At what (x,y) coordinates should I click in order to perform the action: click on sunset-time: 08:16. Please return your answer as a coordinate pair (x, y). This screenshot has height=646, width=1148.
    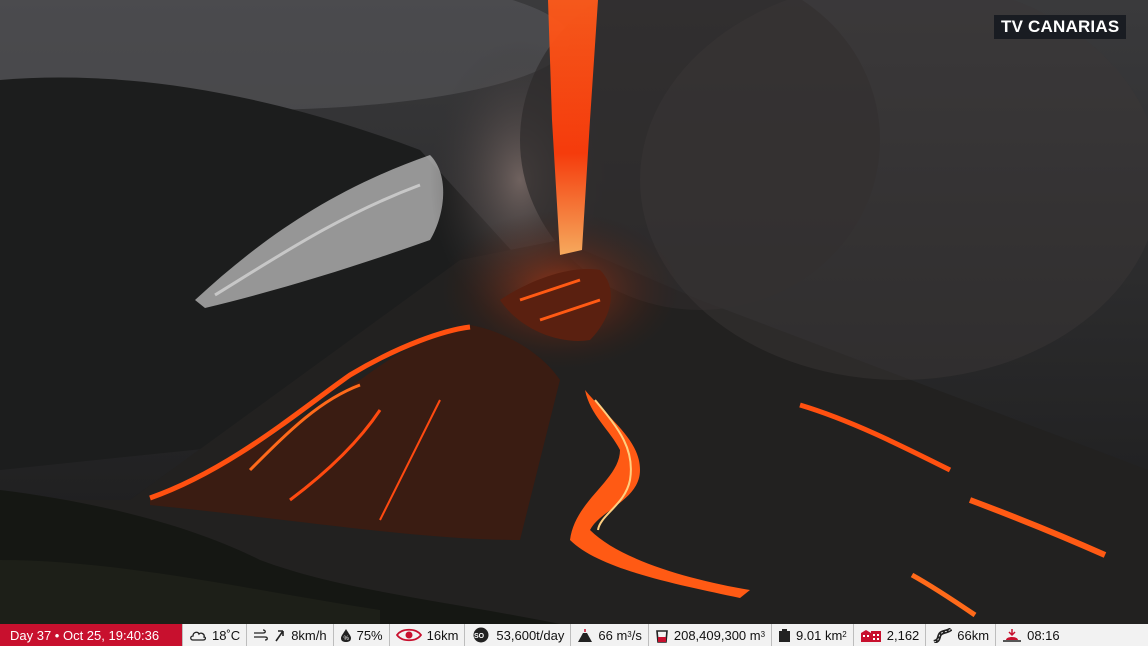
    Looking at the image, I should click on (1030, 635).